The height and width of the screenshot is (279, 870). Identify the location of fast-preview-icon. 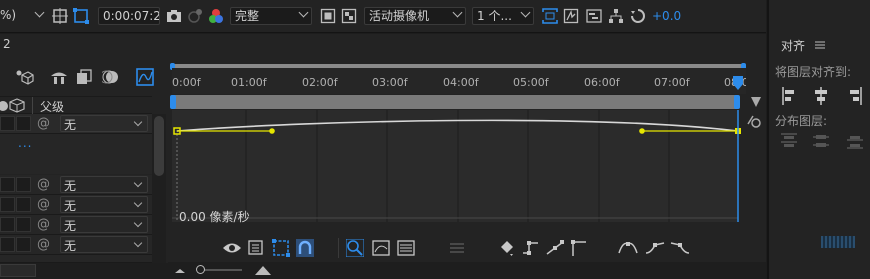
(571, 16).